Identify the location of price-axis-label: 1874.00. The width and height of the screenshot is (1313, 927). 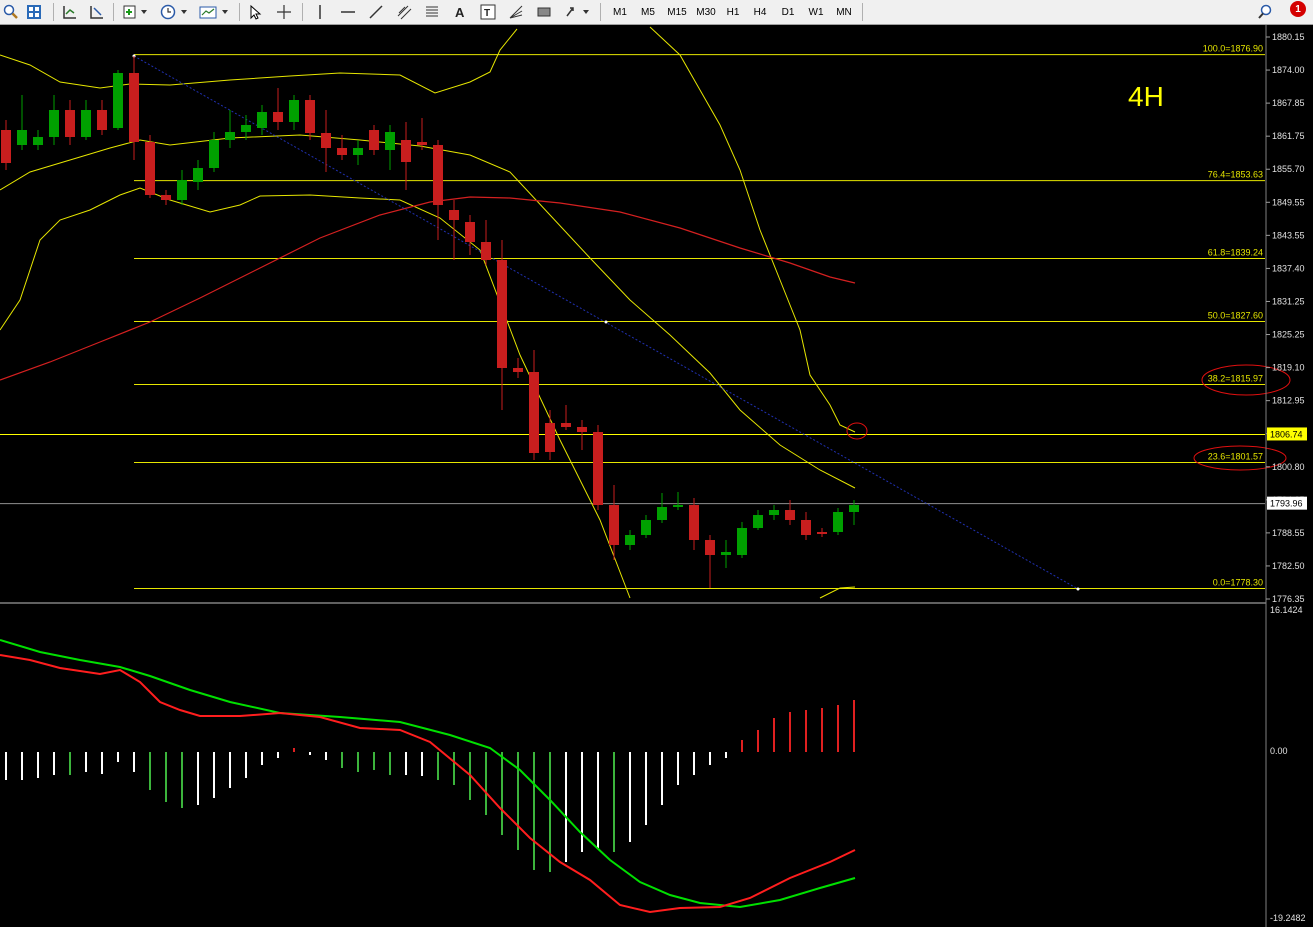
(1288, 70).